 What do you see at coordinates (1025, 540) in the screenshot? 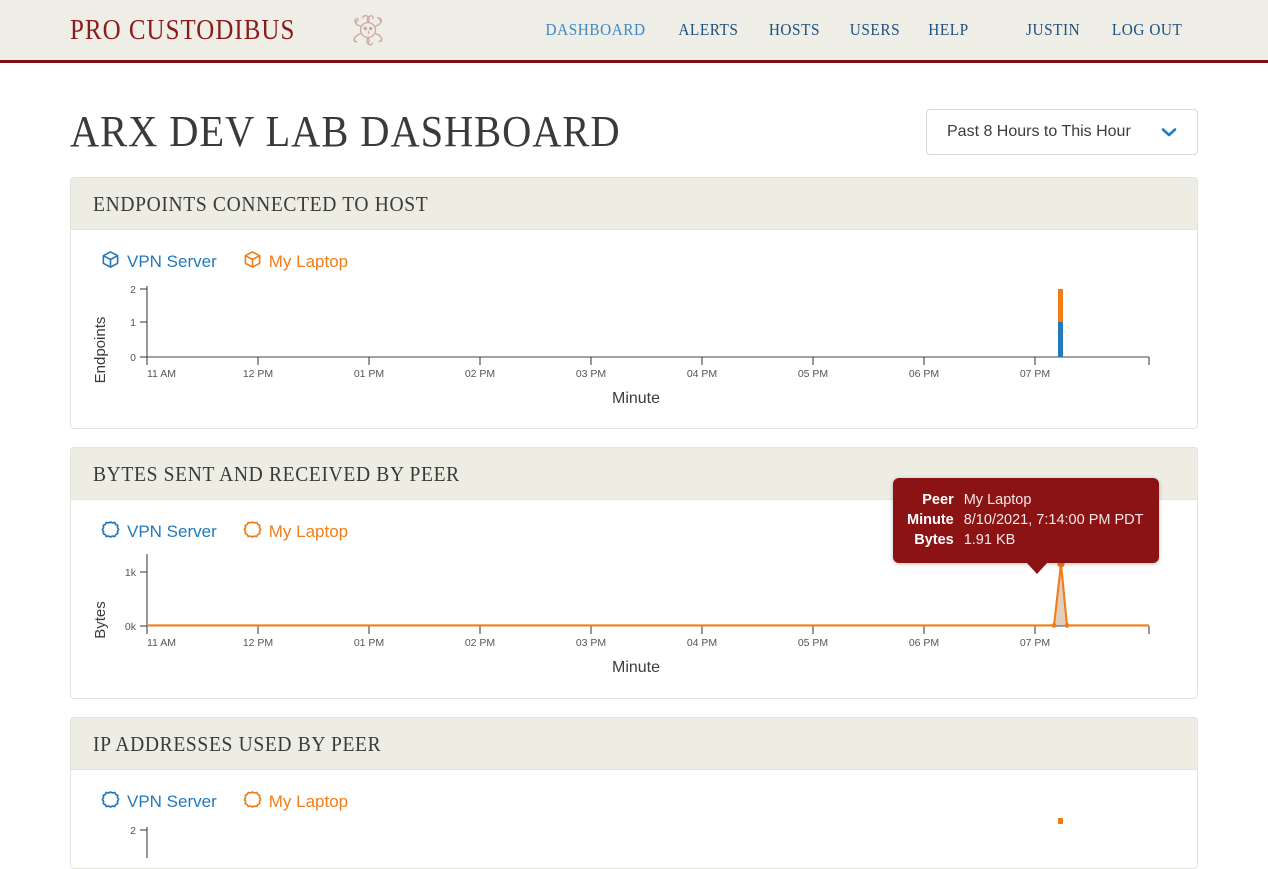
I see `tooltip-row: Bytes 1.91 KB` at bounding box center [1025, 540].